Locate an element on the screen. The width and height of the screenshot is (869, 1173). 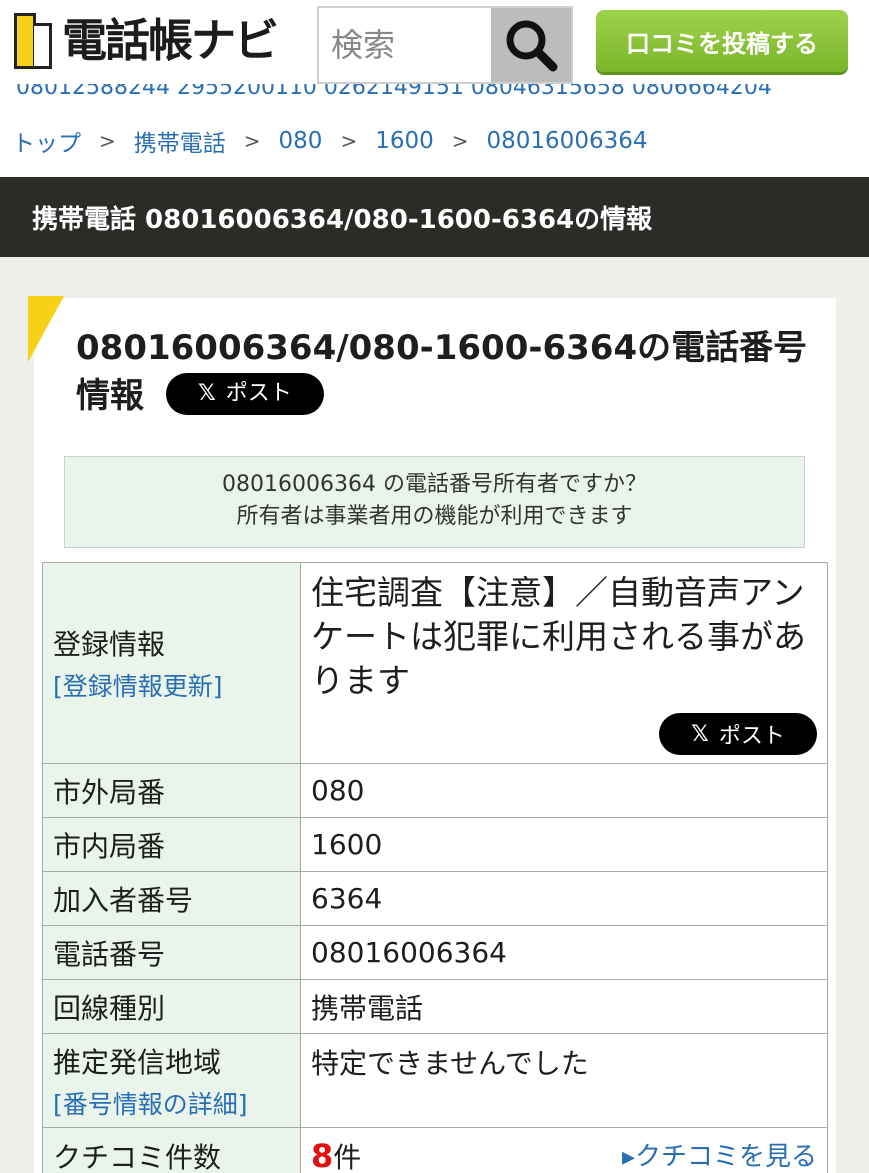
site-header: 電話帳ナビ 口コミを投稿する is located at coordinates (434, 46).